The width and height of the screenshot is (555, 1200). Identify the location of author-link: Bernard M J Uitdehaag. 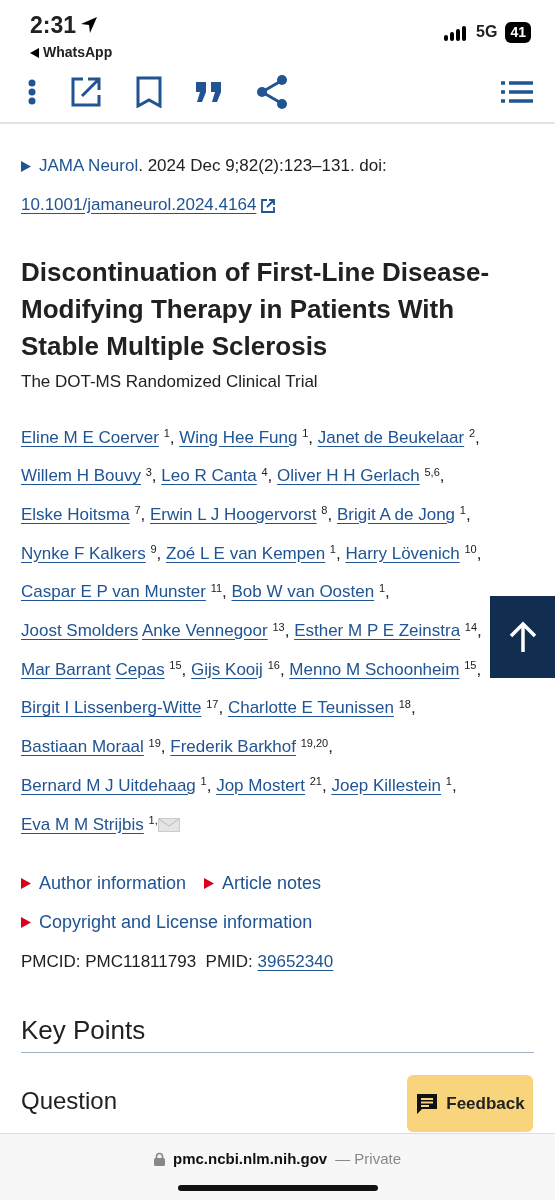
(108, 785).